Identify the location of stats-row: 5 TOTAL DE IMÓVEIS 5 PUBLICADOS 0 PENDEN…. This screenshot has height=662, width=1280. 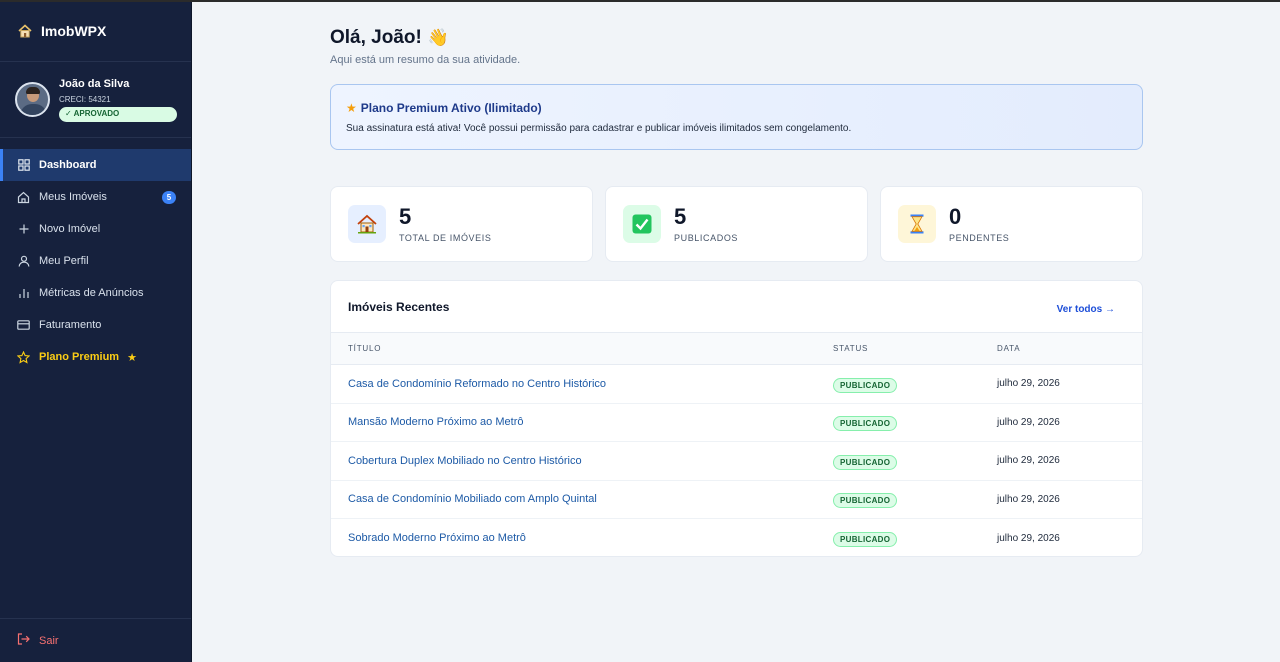
(736, 224).